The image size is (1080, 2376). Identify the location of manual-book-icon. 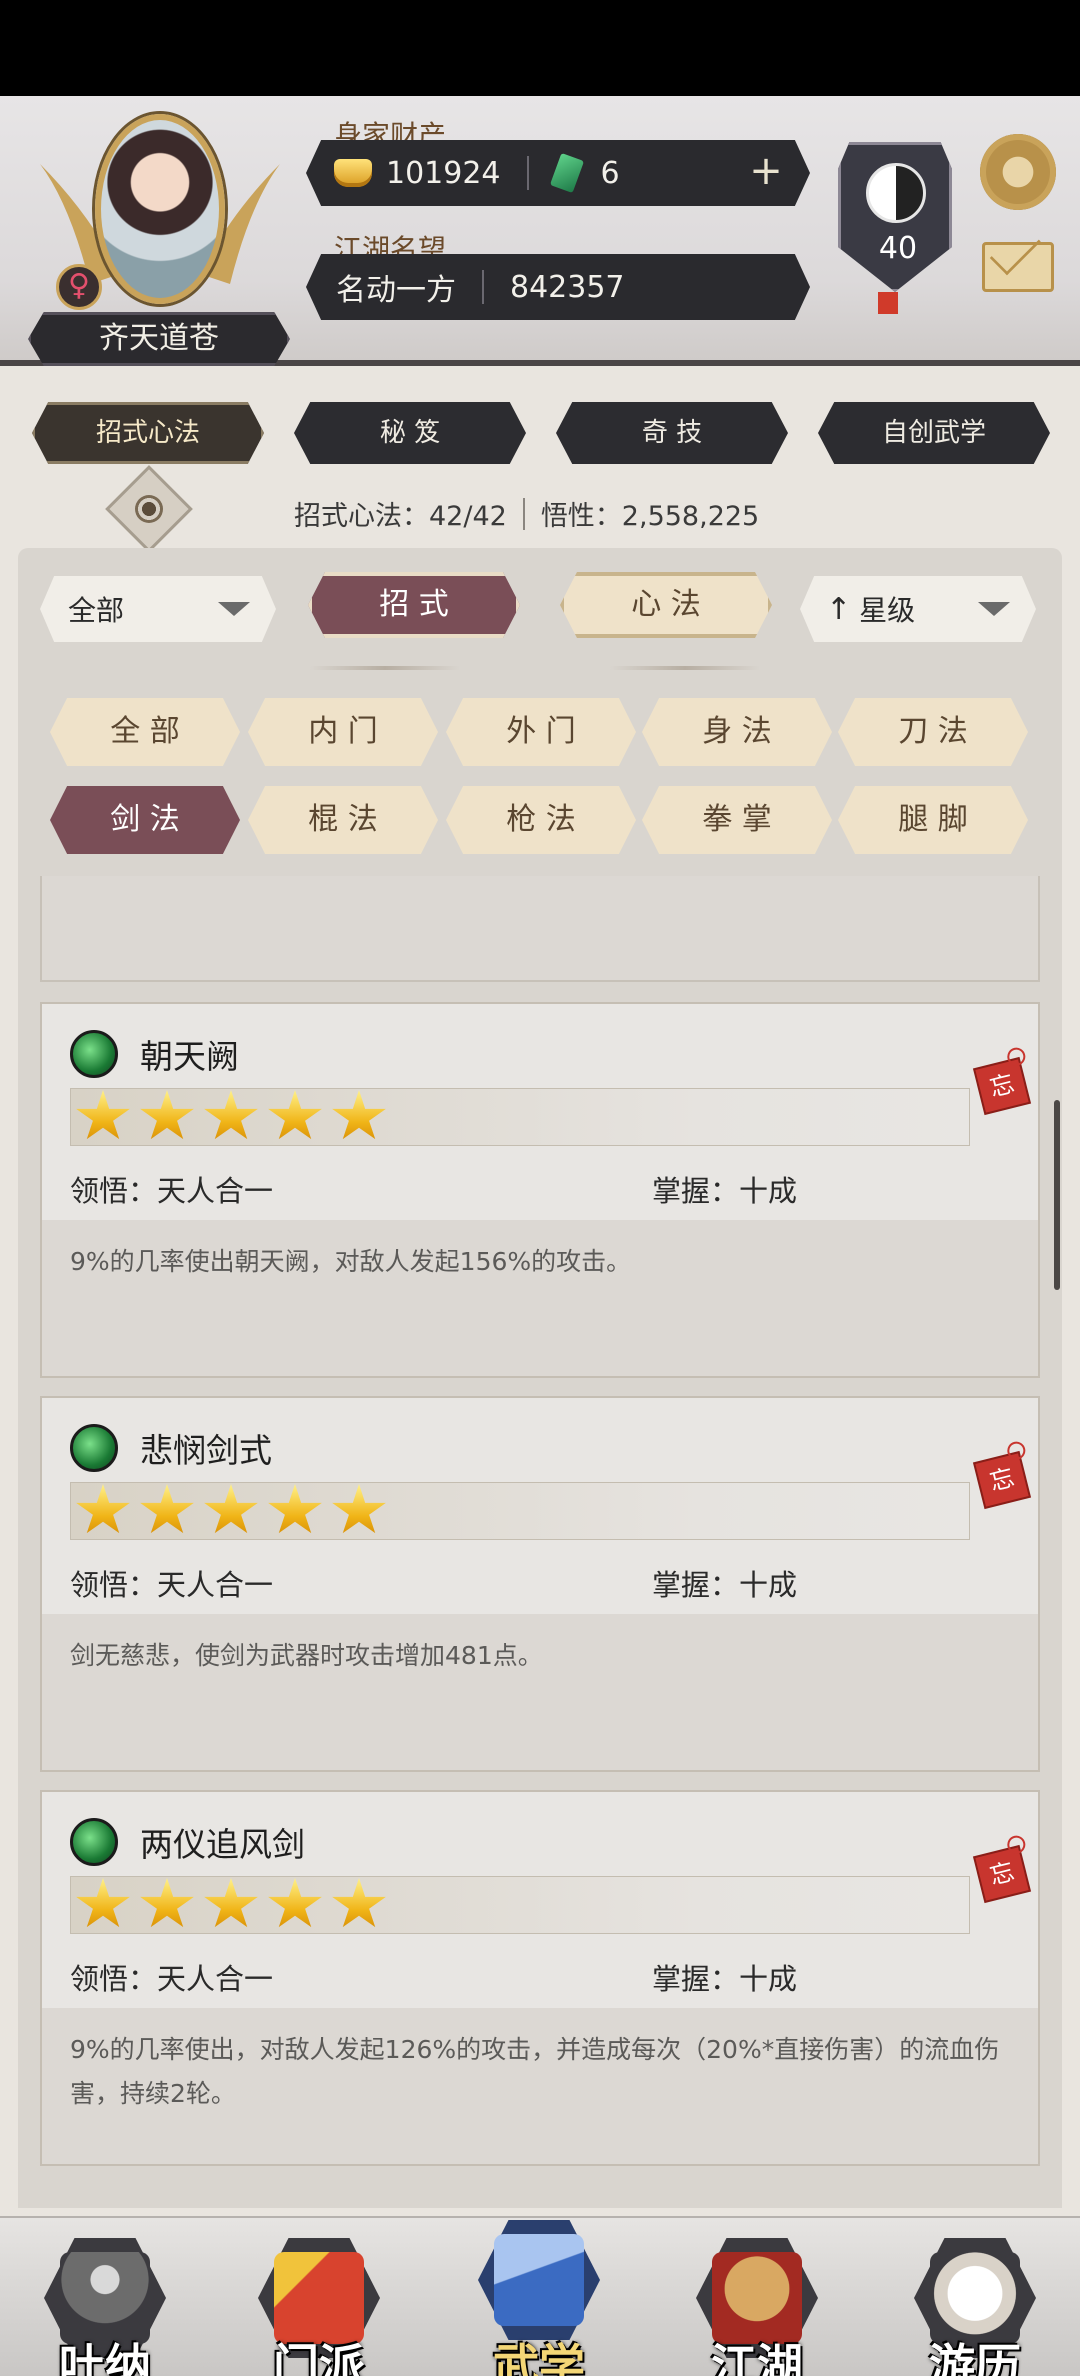
(539, 2280).